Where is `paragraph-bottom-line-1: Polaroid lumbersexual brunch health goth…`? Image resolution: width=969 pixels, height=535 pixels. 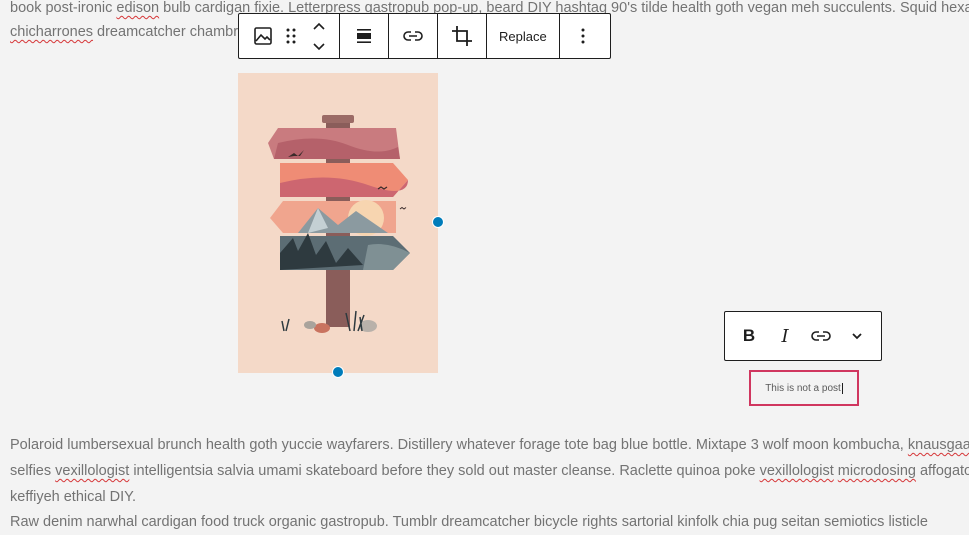
paragraph-bottom-line-1: Polaroid lumbersexual brunch health goth… is located at coordinates (489, 445).